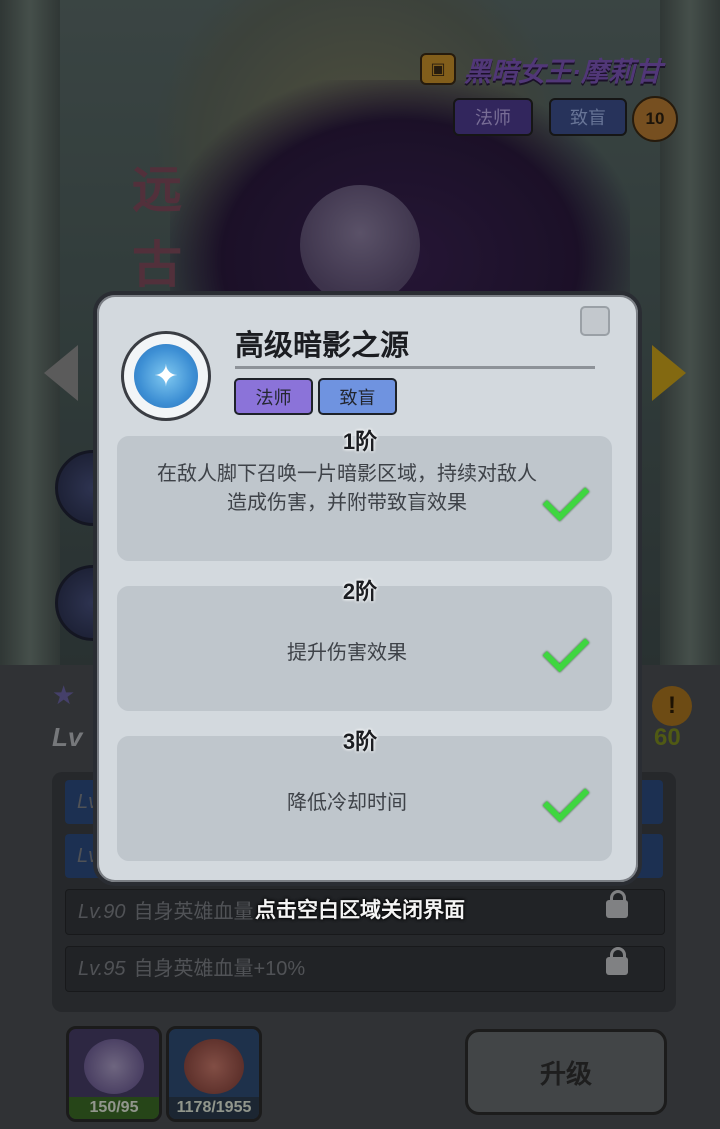 Image resolution: width=720 pixels, height=1129 pixels. Describe the element at coordinates (595, 321) in the screenshot. I see `close-icon` at that location.